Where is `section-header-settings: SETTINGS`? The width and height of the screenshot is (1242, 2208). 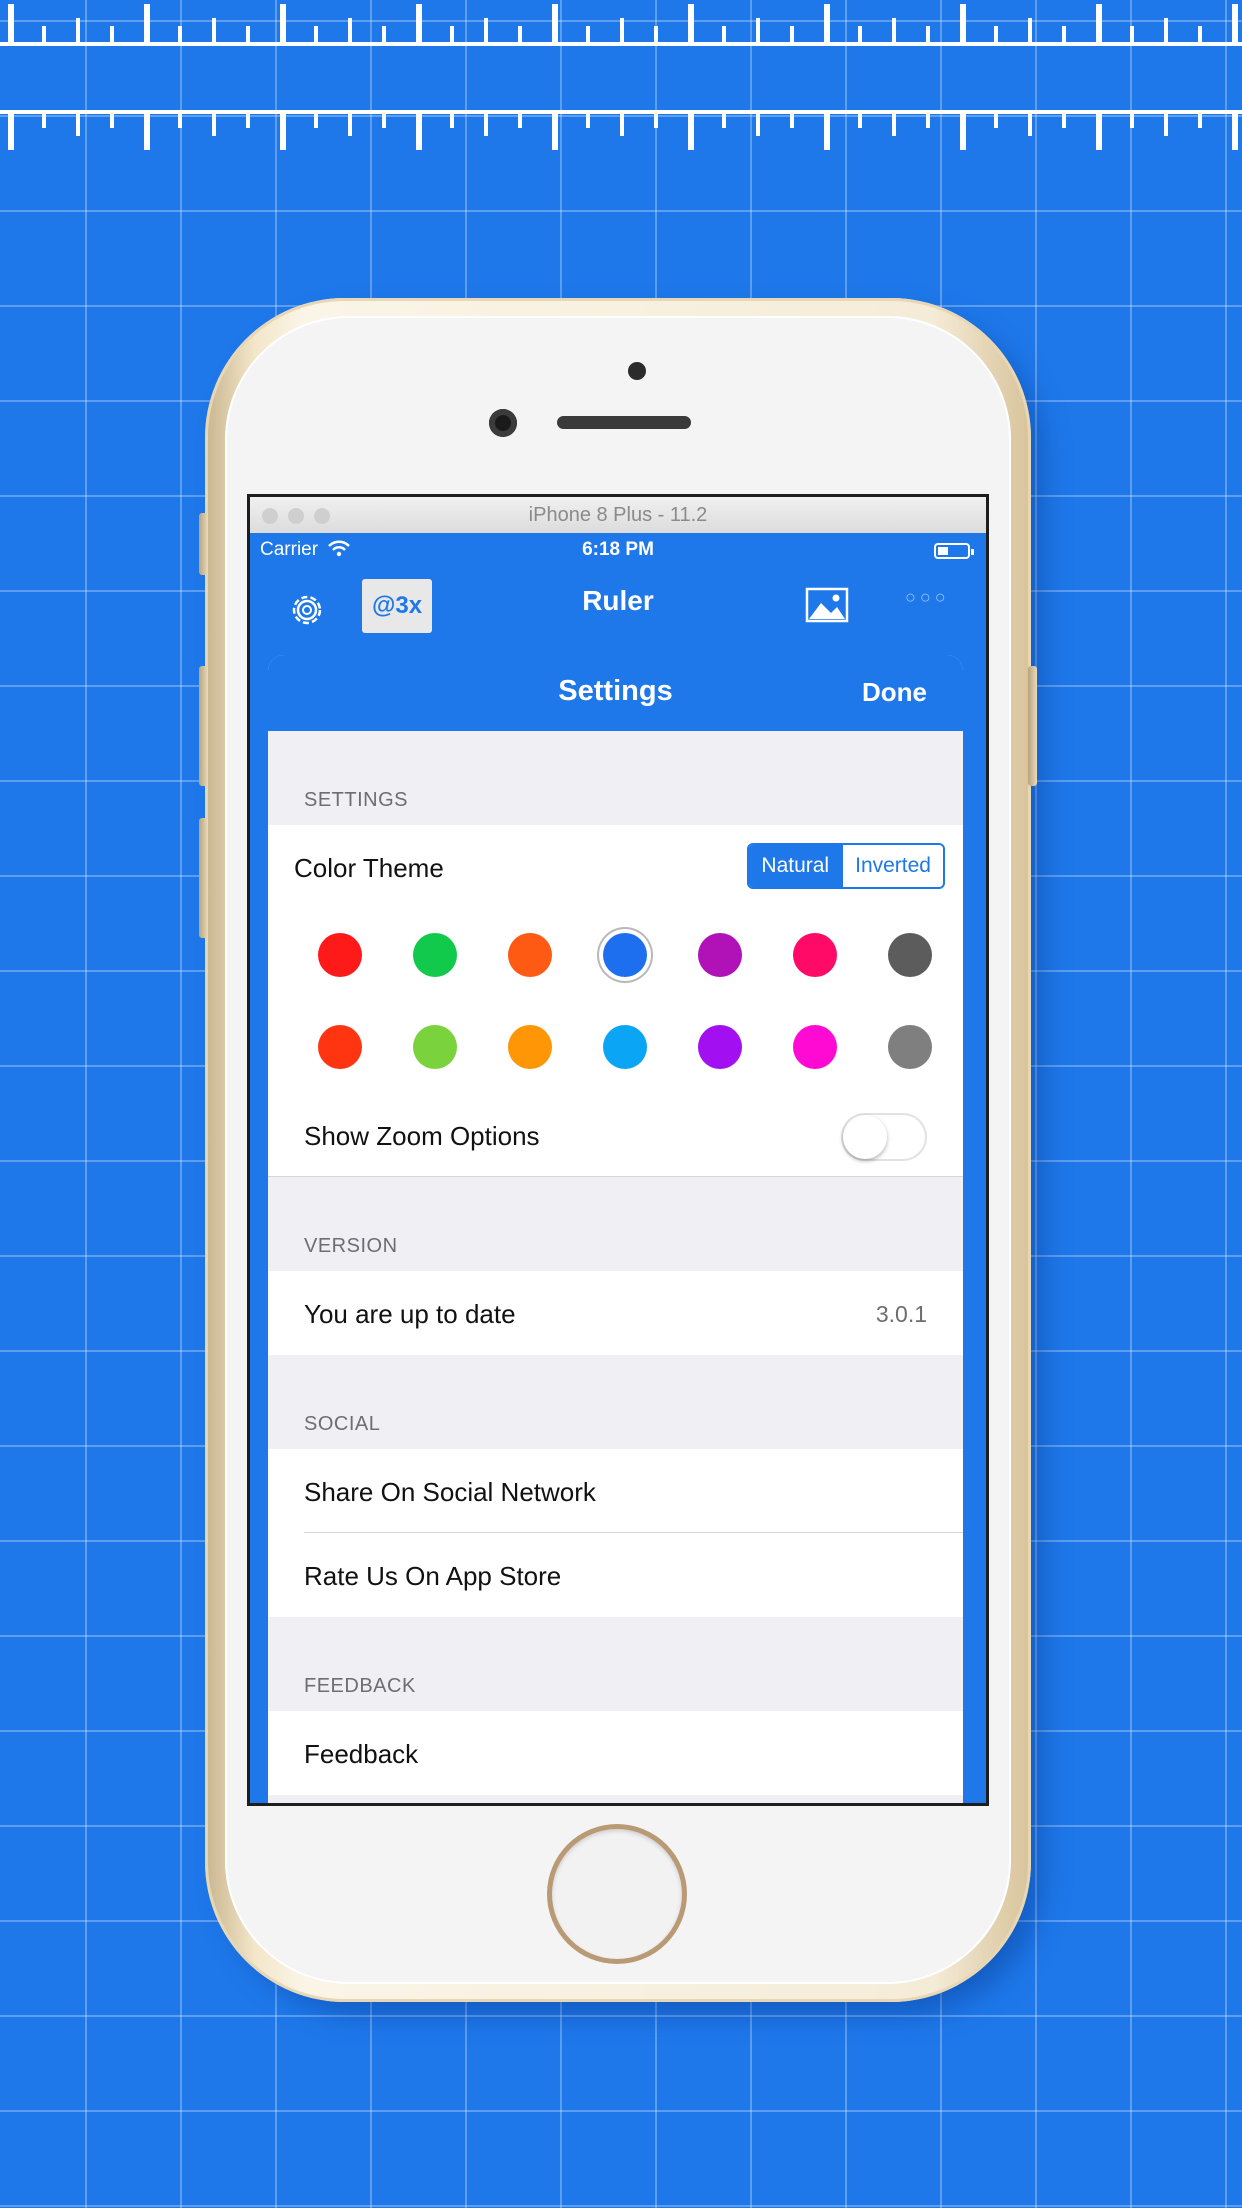
section-header-settings: SETTINGS is located at coordinates (356, 800).